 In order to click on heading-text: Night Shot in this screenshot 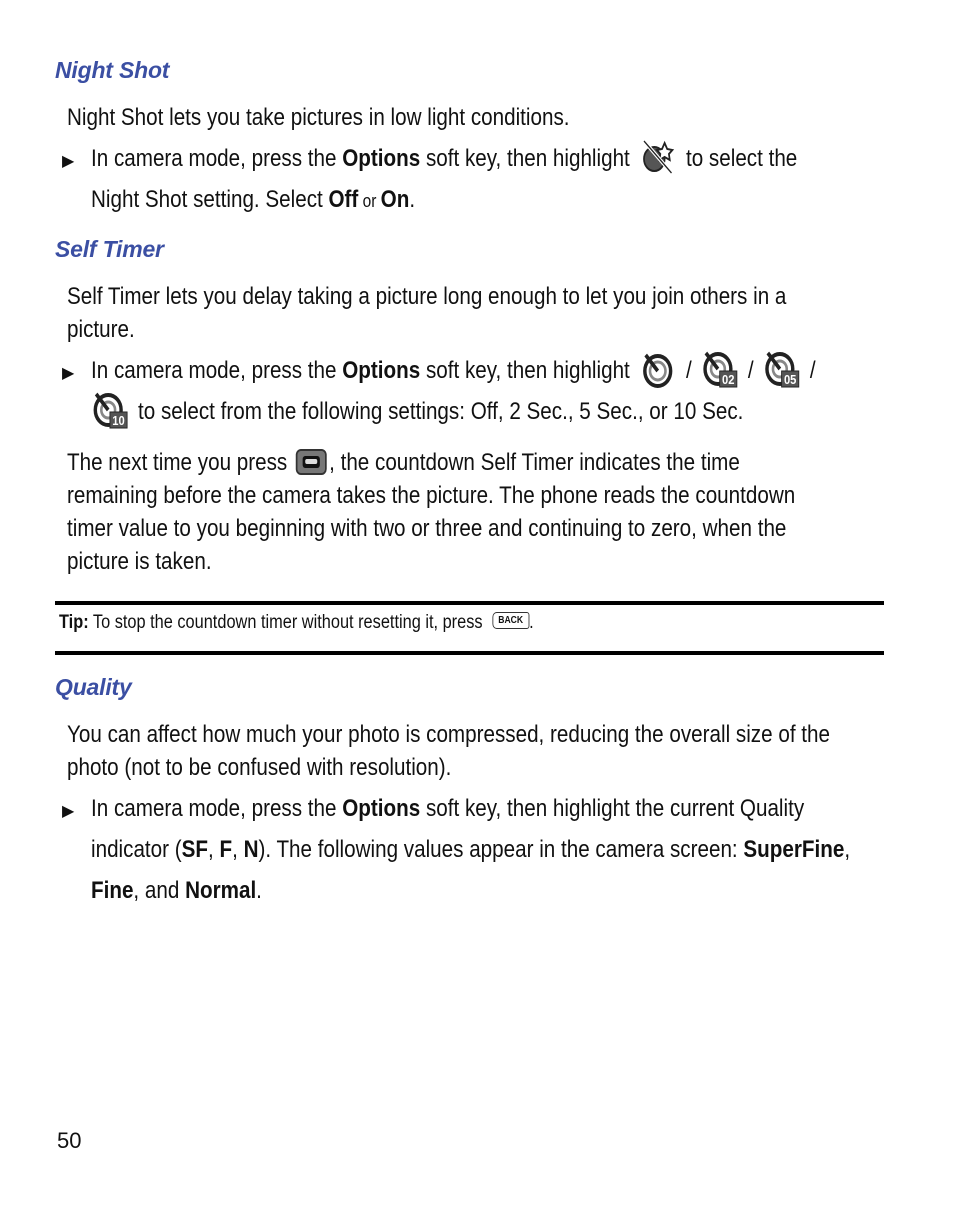, I will do `click(112, 70)`.